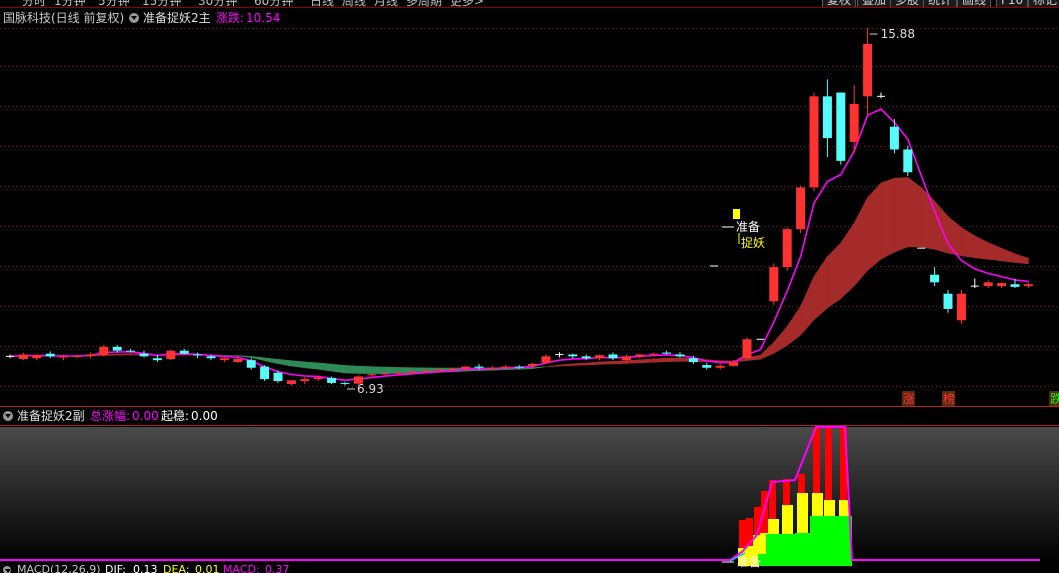 This screenshot has height=573, width=1059. What do you see at coordinates (1054, 398) in the screenshot?
I see `tag-text: 跌` at bounding box center [1054, 398].